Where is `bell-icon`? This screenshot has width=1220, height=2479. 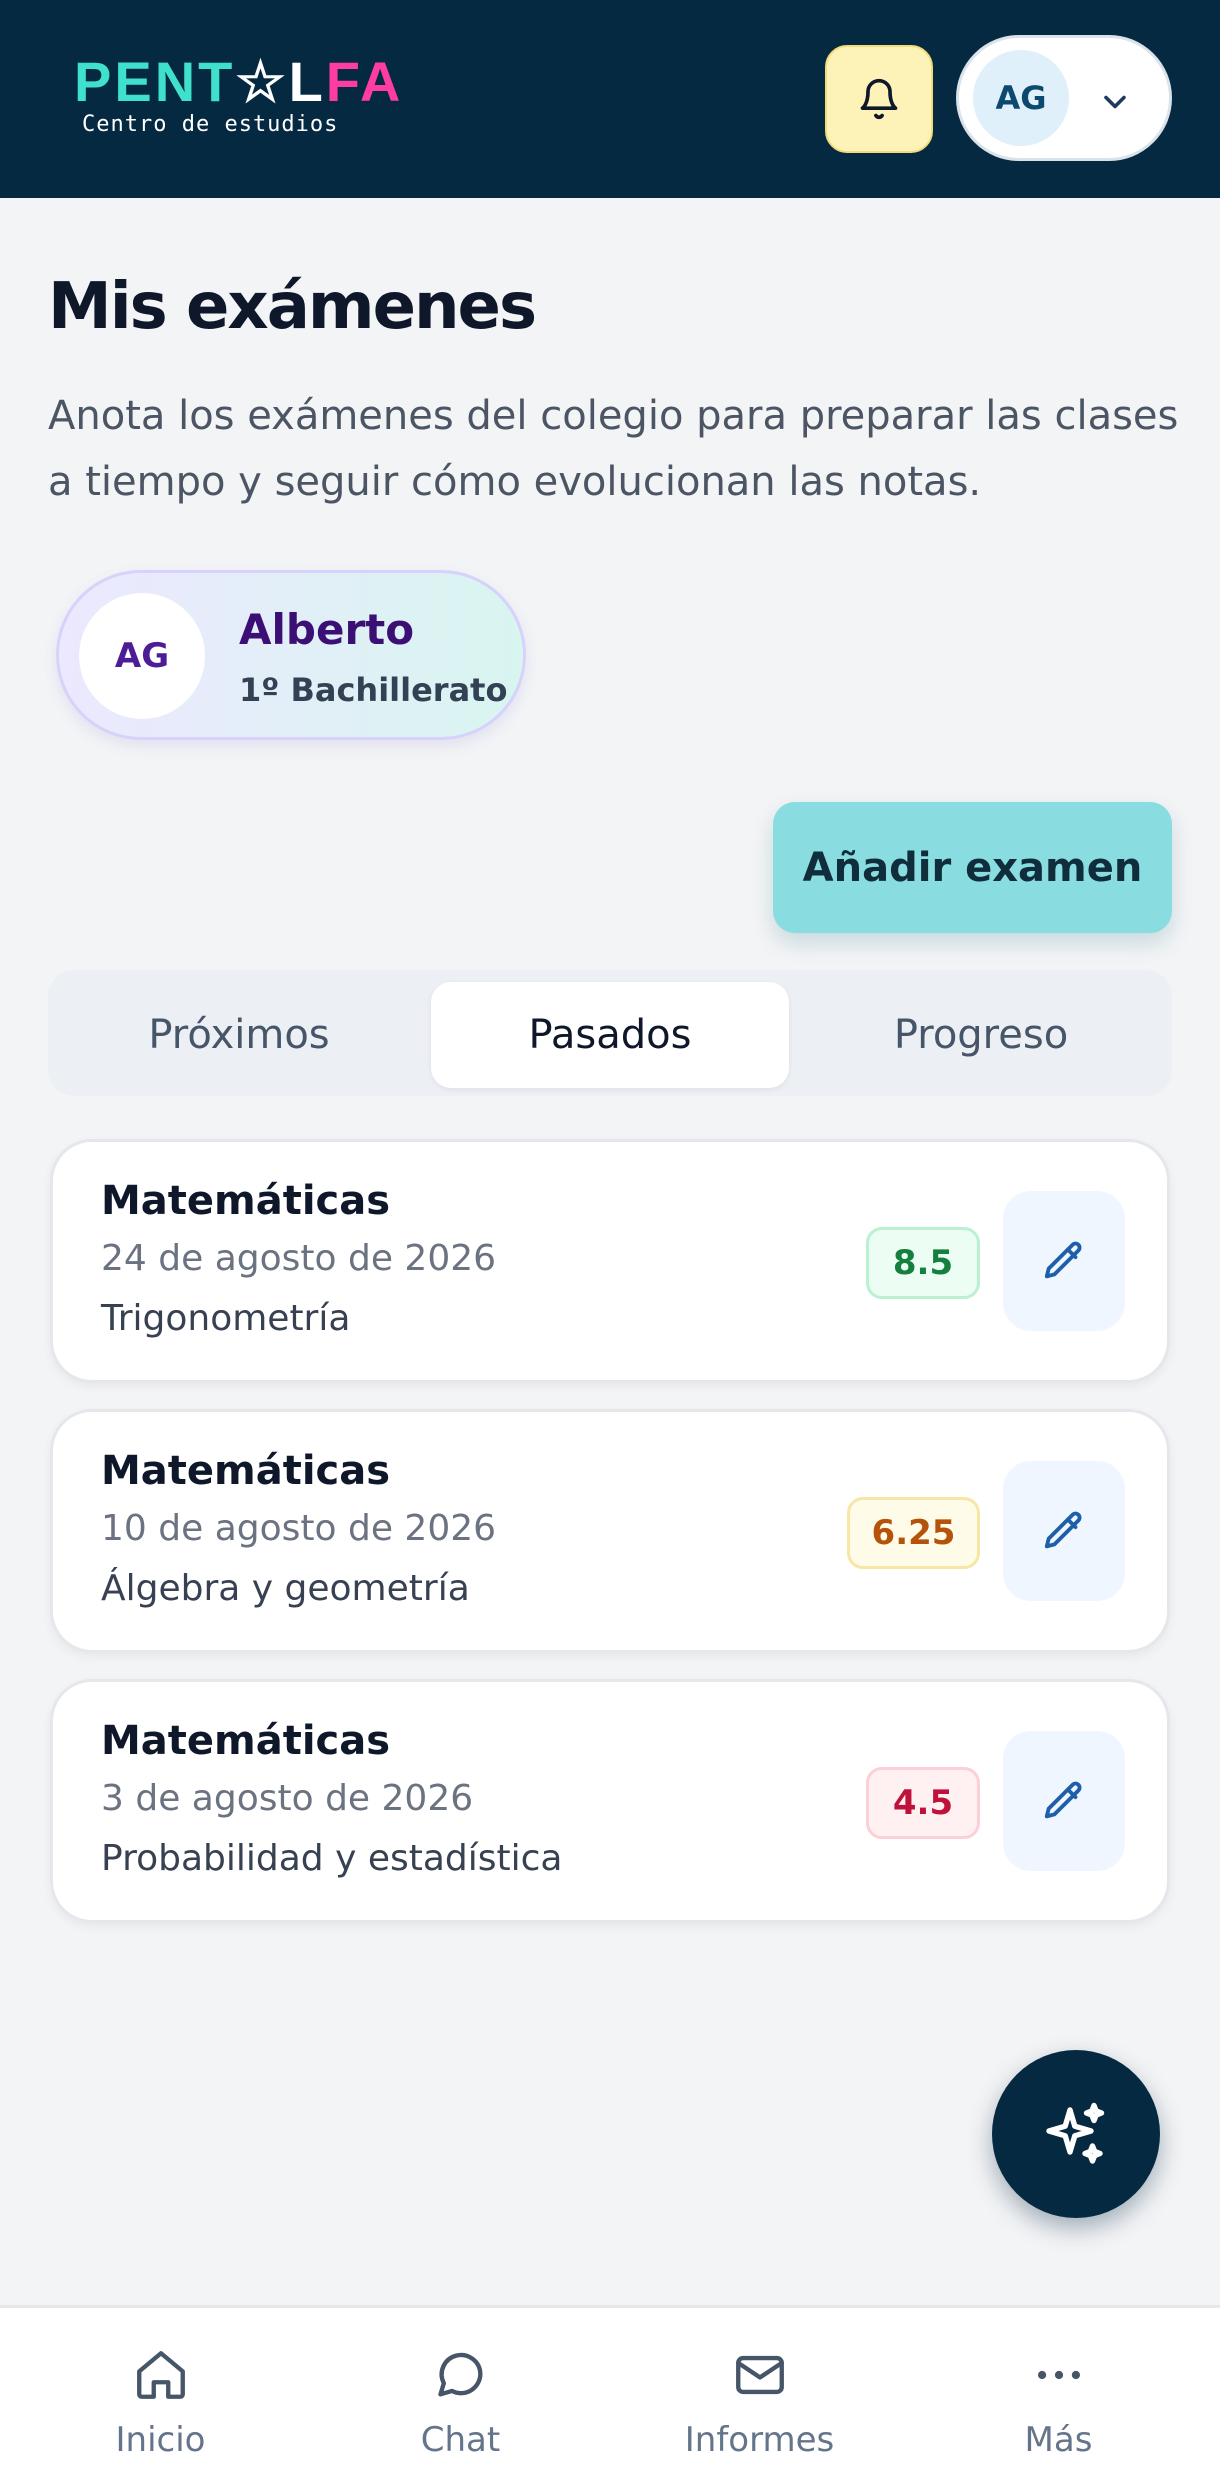
bell-icon is located at coordinates (879, 98).